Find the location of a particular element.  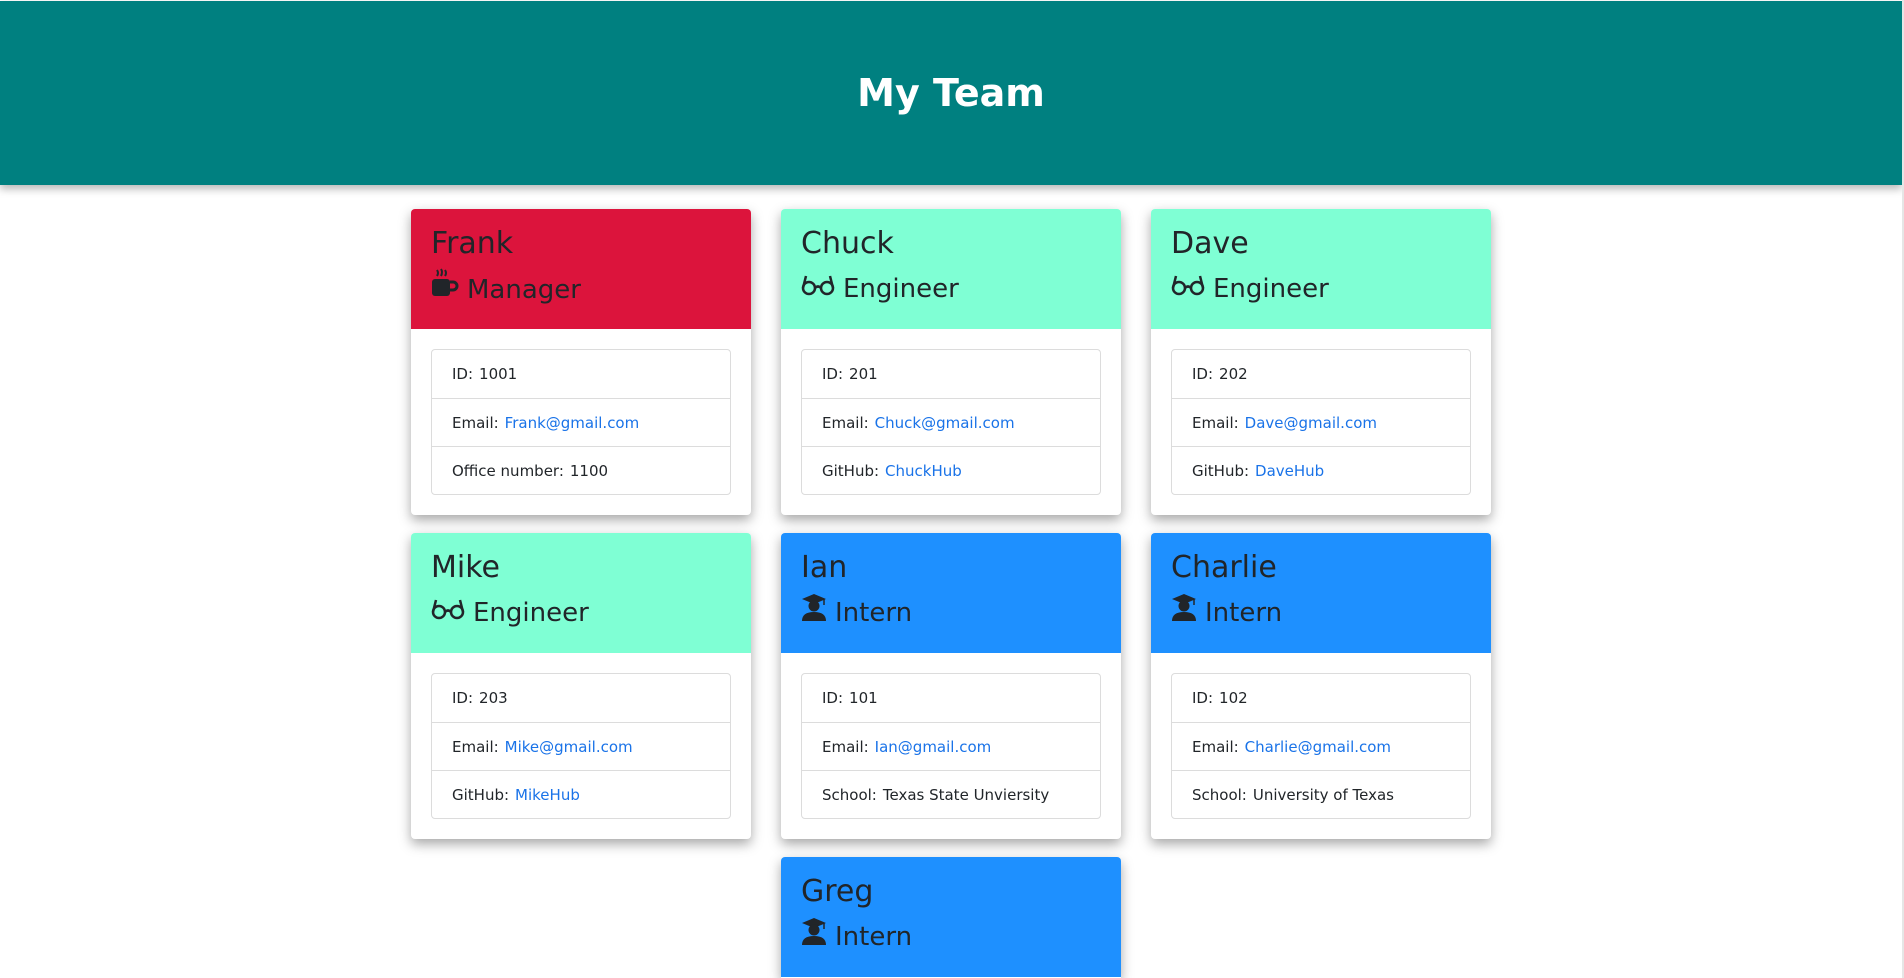

card-header: Frank Manager is located at coordinates (581, 269).